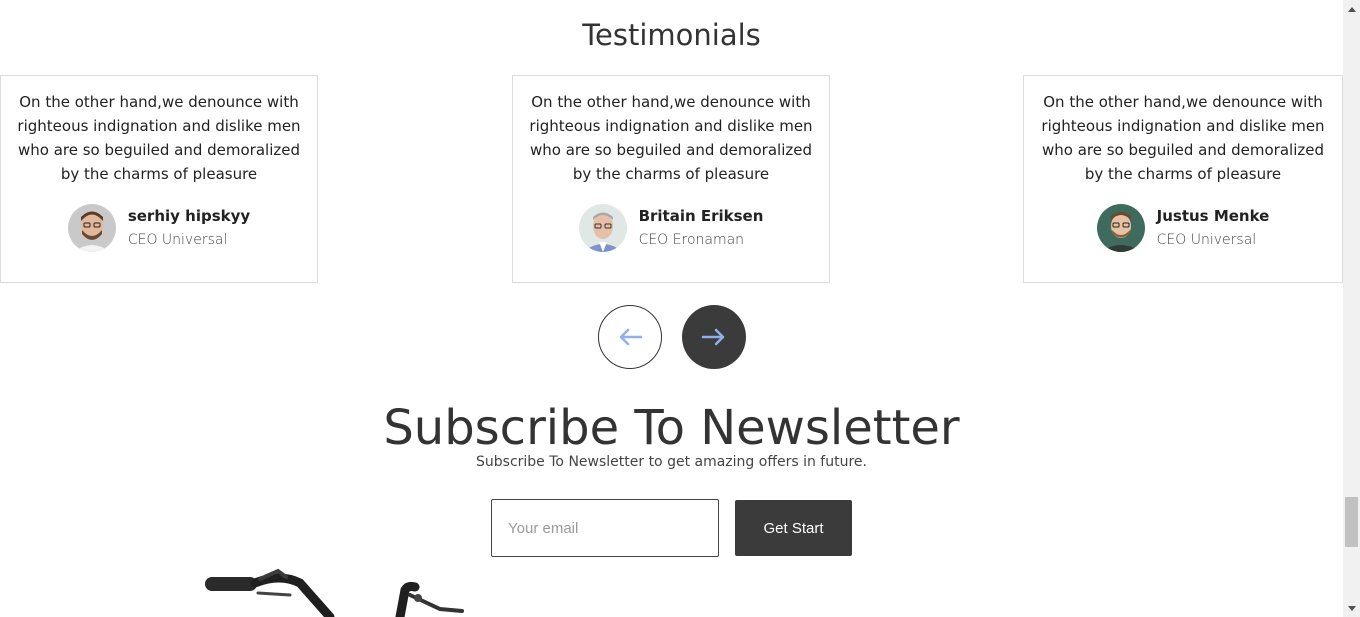  Describe the element at coordinates (189, 216) in the screenshot. I see `author-name: serhiy hipskyy` at that location.